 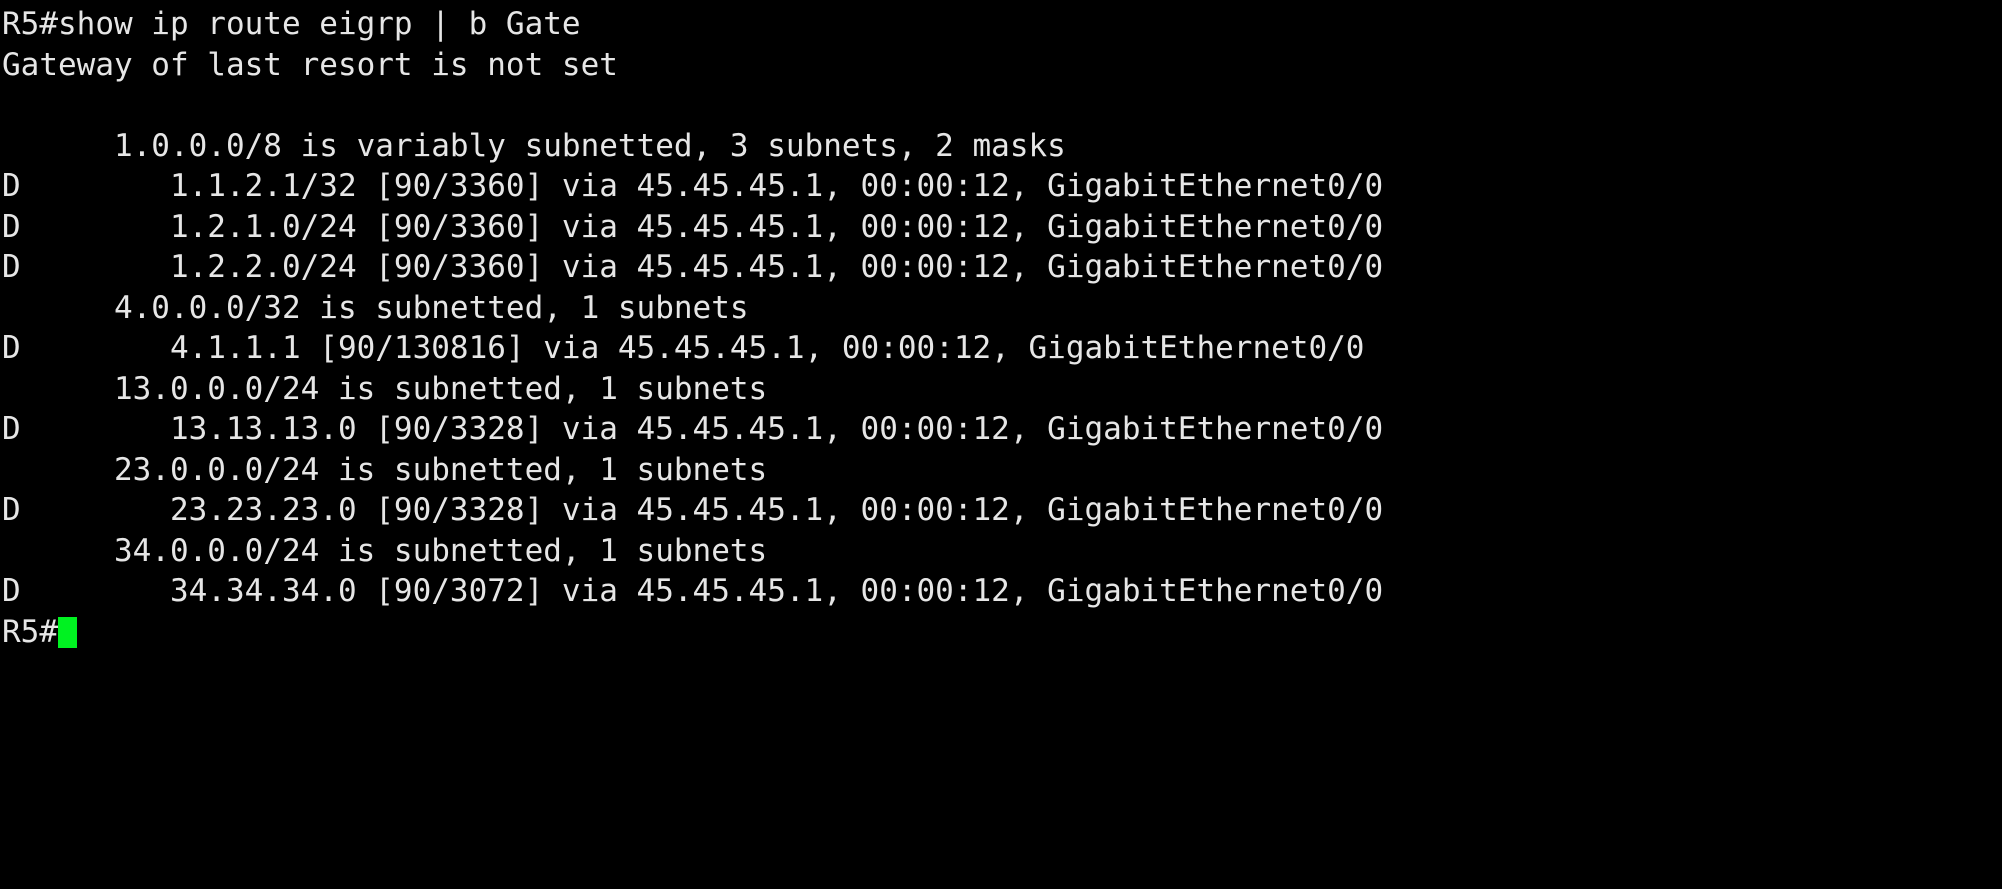 I want to click on subnet-header-line: 23.0.0.0/24 is subnetted, 1 subnets, so click(x=385, y=469).